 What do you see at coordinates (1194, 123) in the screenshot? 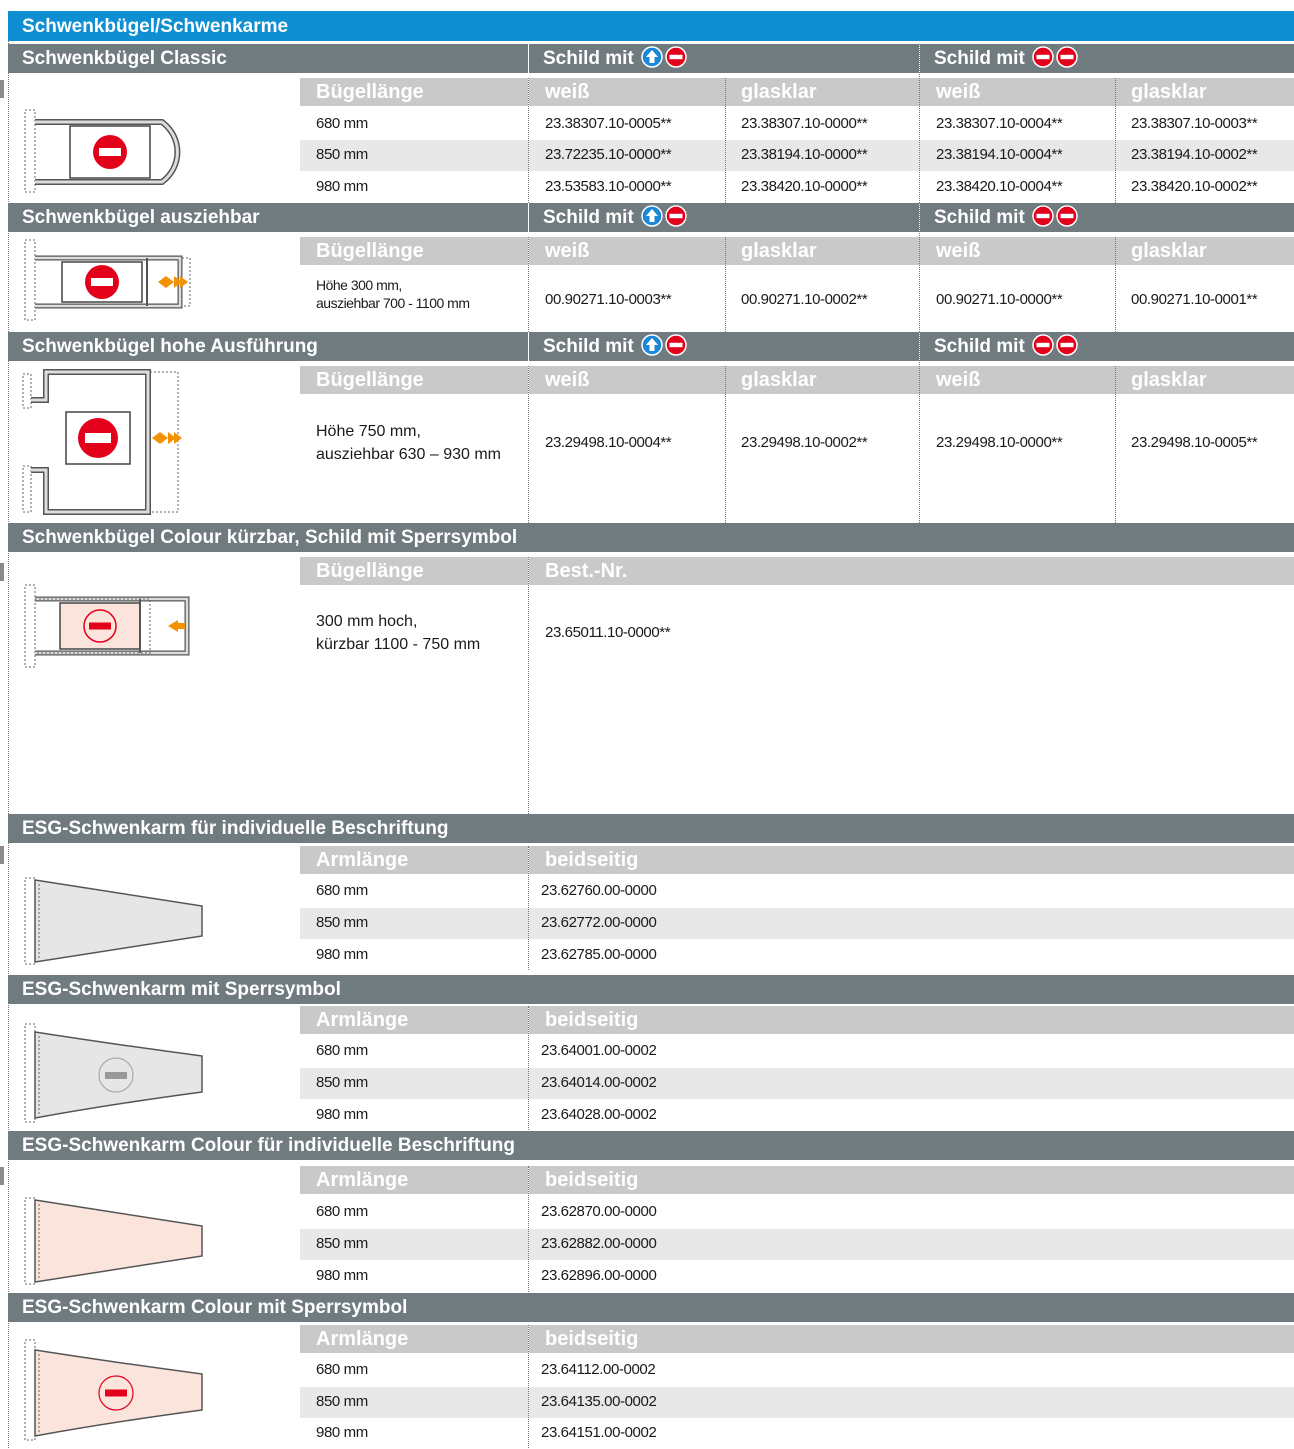
I see `table-cell: 23.38307.10-0003**` at bounding box center [1194, 123].